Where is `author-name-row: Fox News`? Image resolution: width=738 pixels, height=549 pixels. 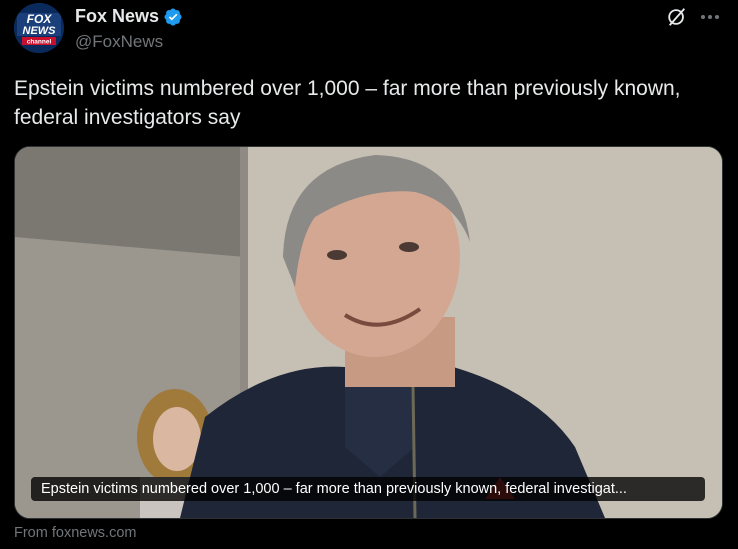 author-name-row: Fox News is located at coordinates (129, 16).